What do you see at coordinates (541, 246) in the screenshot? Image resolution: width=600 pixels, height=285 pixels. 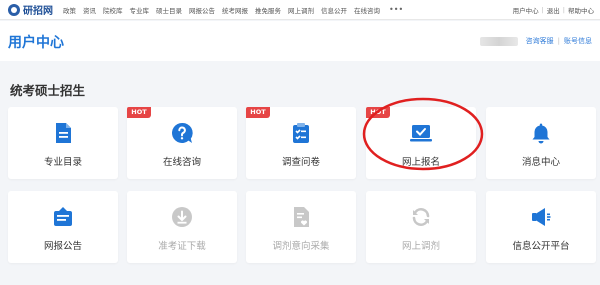 I see `card-label: 信息公开平台` at bounding box center [541, 246].